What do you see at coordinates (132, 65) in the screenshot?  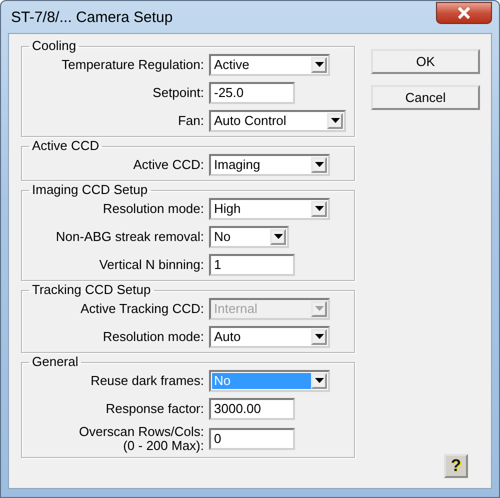 I see `field-label: Temperature Regulation:` at bounding box center [132, 65].